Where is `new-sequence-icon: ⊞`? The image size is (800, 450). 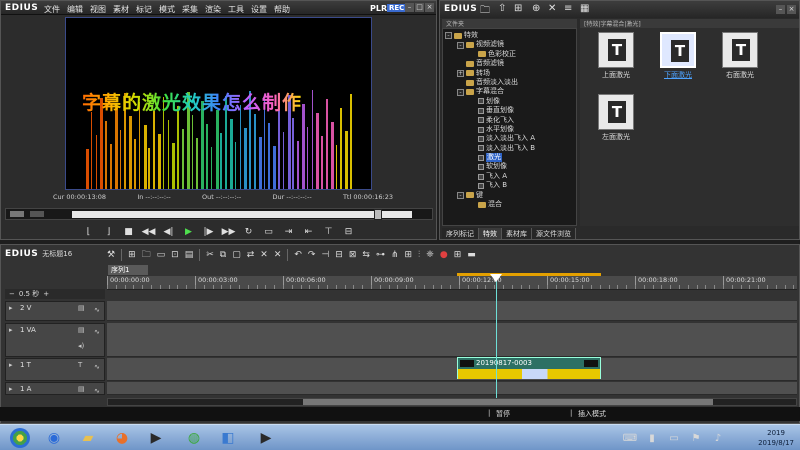 new-sequence-icon: ⊞ is located at coordinates (132, 255).